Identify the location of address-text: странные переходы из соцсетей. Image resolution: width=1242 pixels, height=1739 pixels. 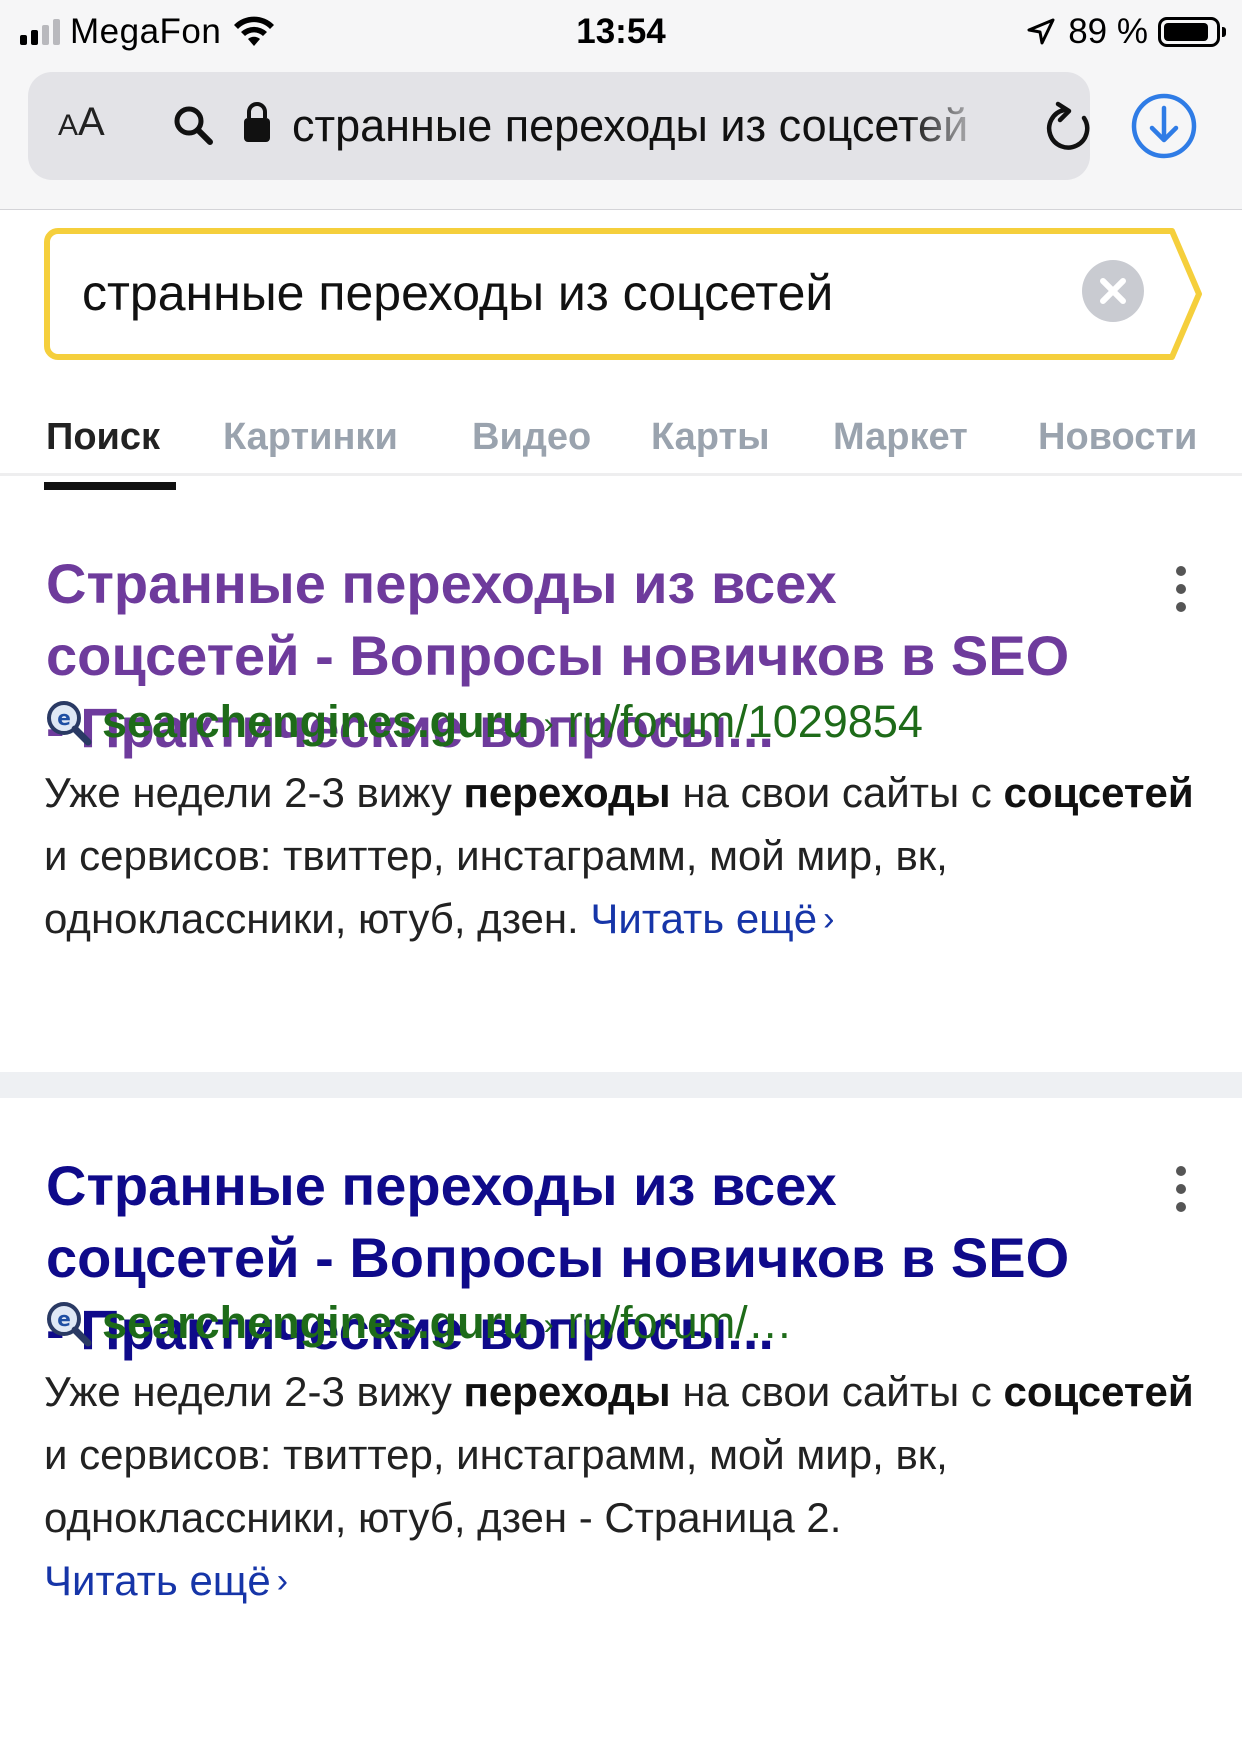
(630, 125).